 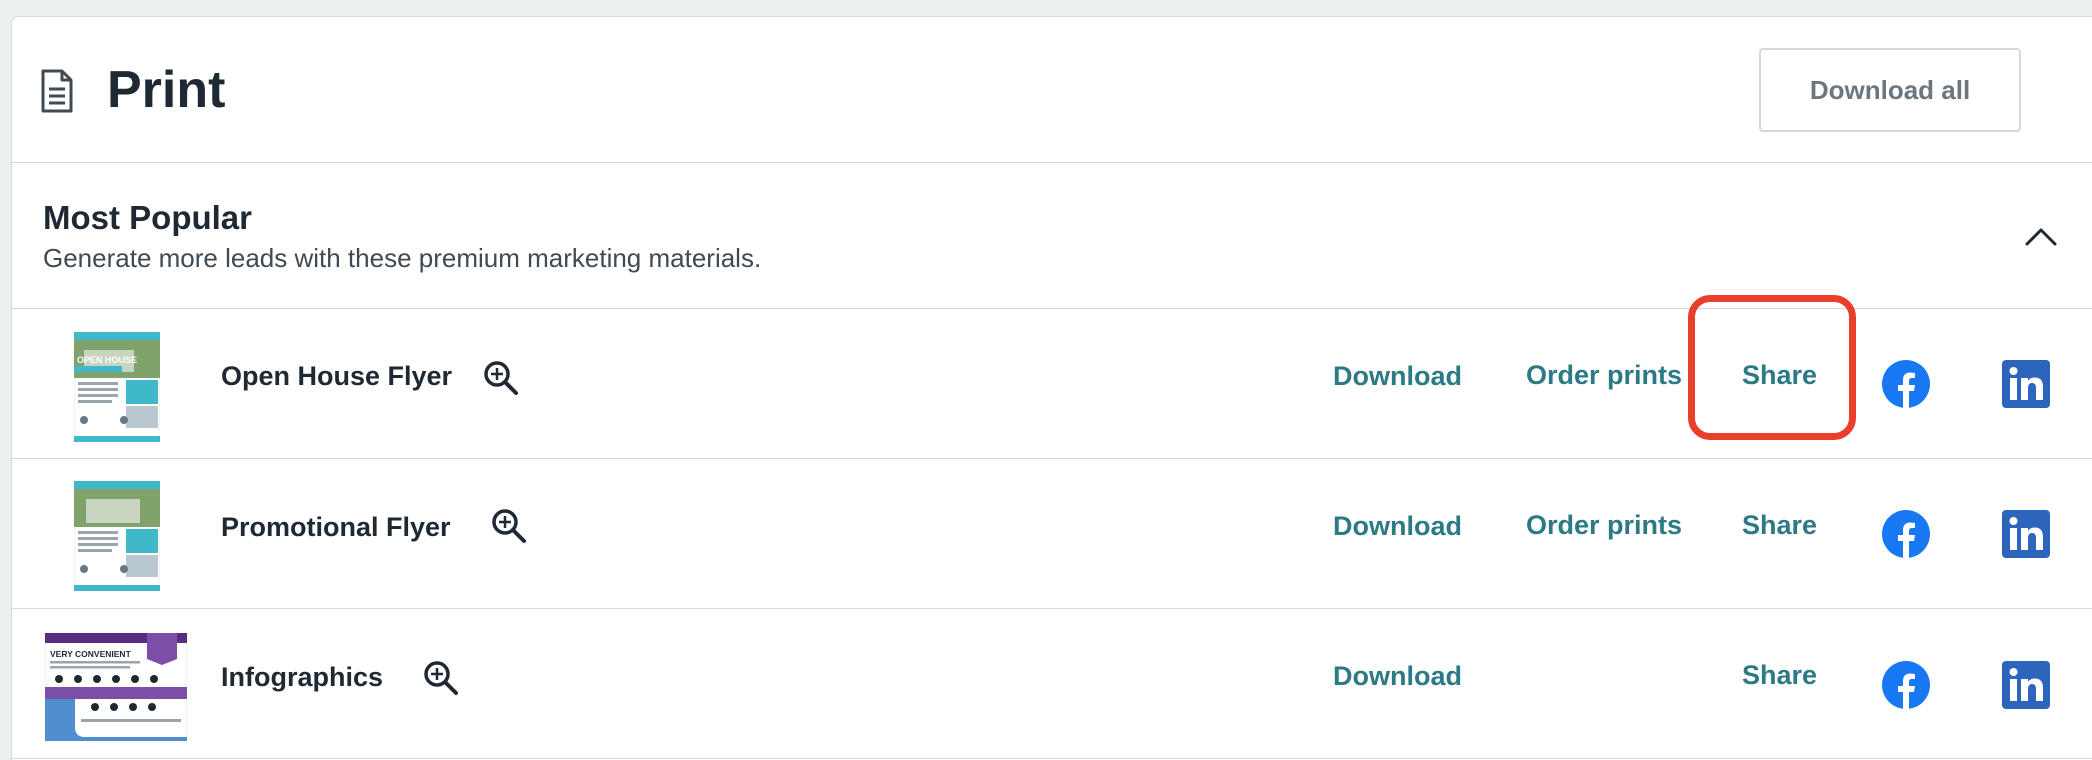 I want to click on section-title: Most Popular, so click(x=148, y=217).